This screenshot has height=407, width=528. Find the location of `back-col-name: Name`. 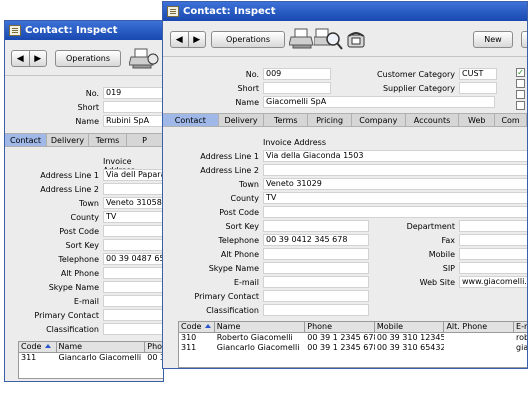

back-col-name: Name is located at coordinates (101, 347).